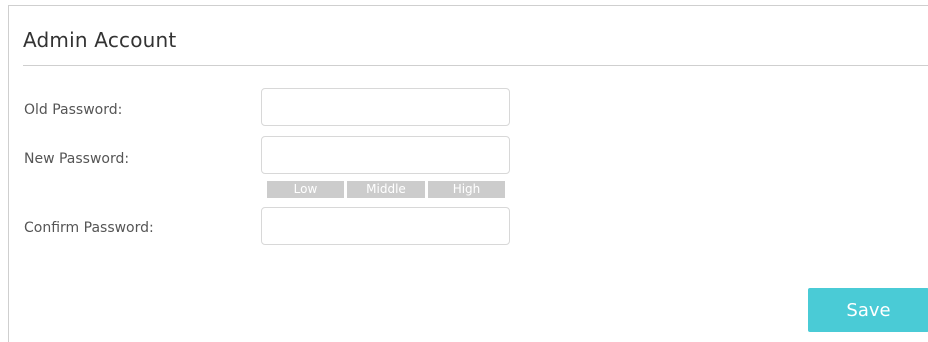  I want to click on title-divider, so click(475, 65).